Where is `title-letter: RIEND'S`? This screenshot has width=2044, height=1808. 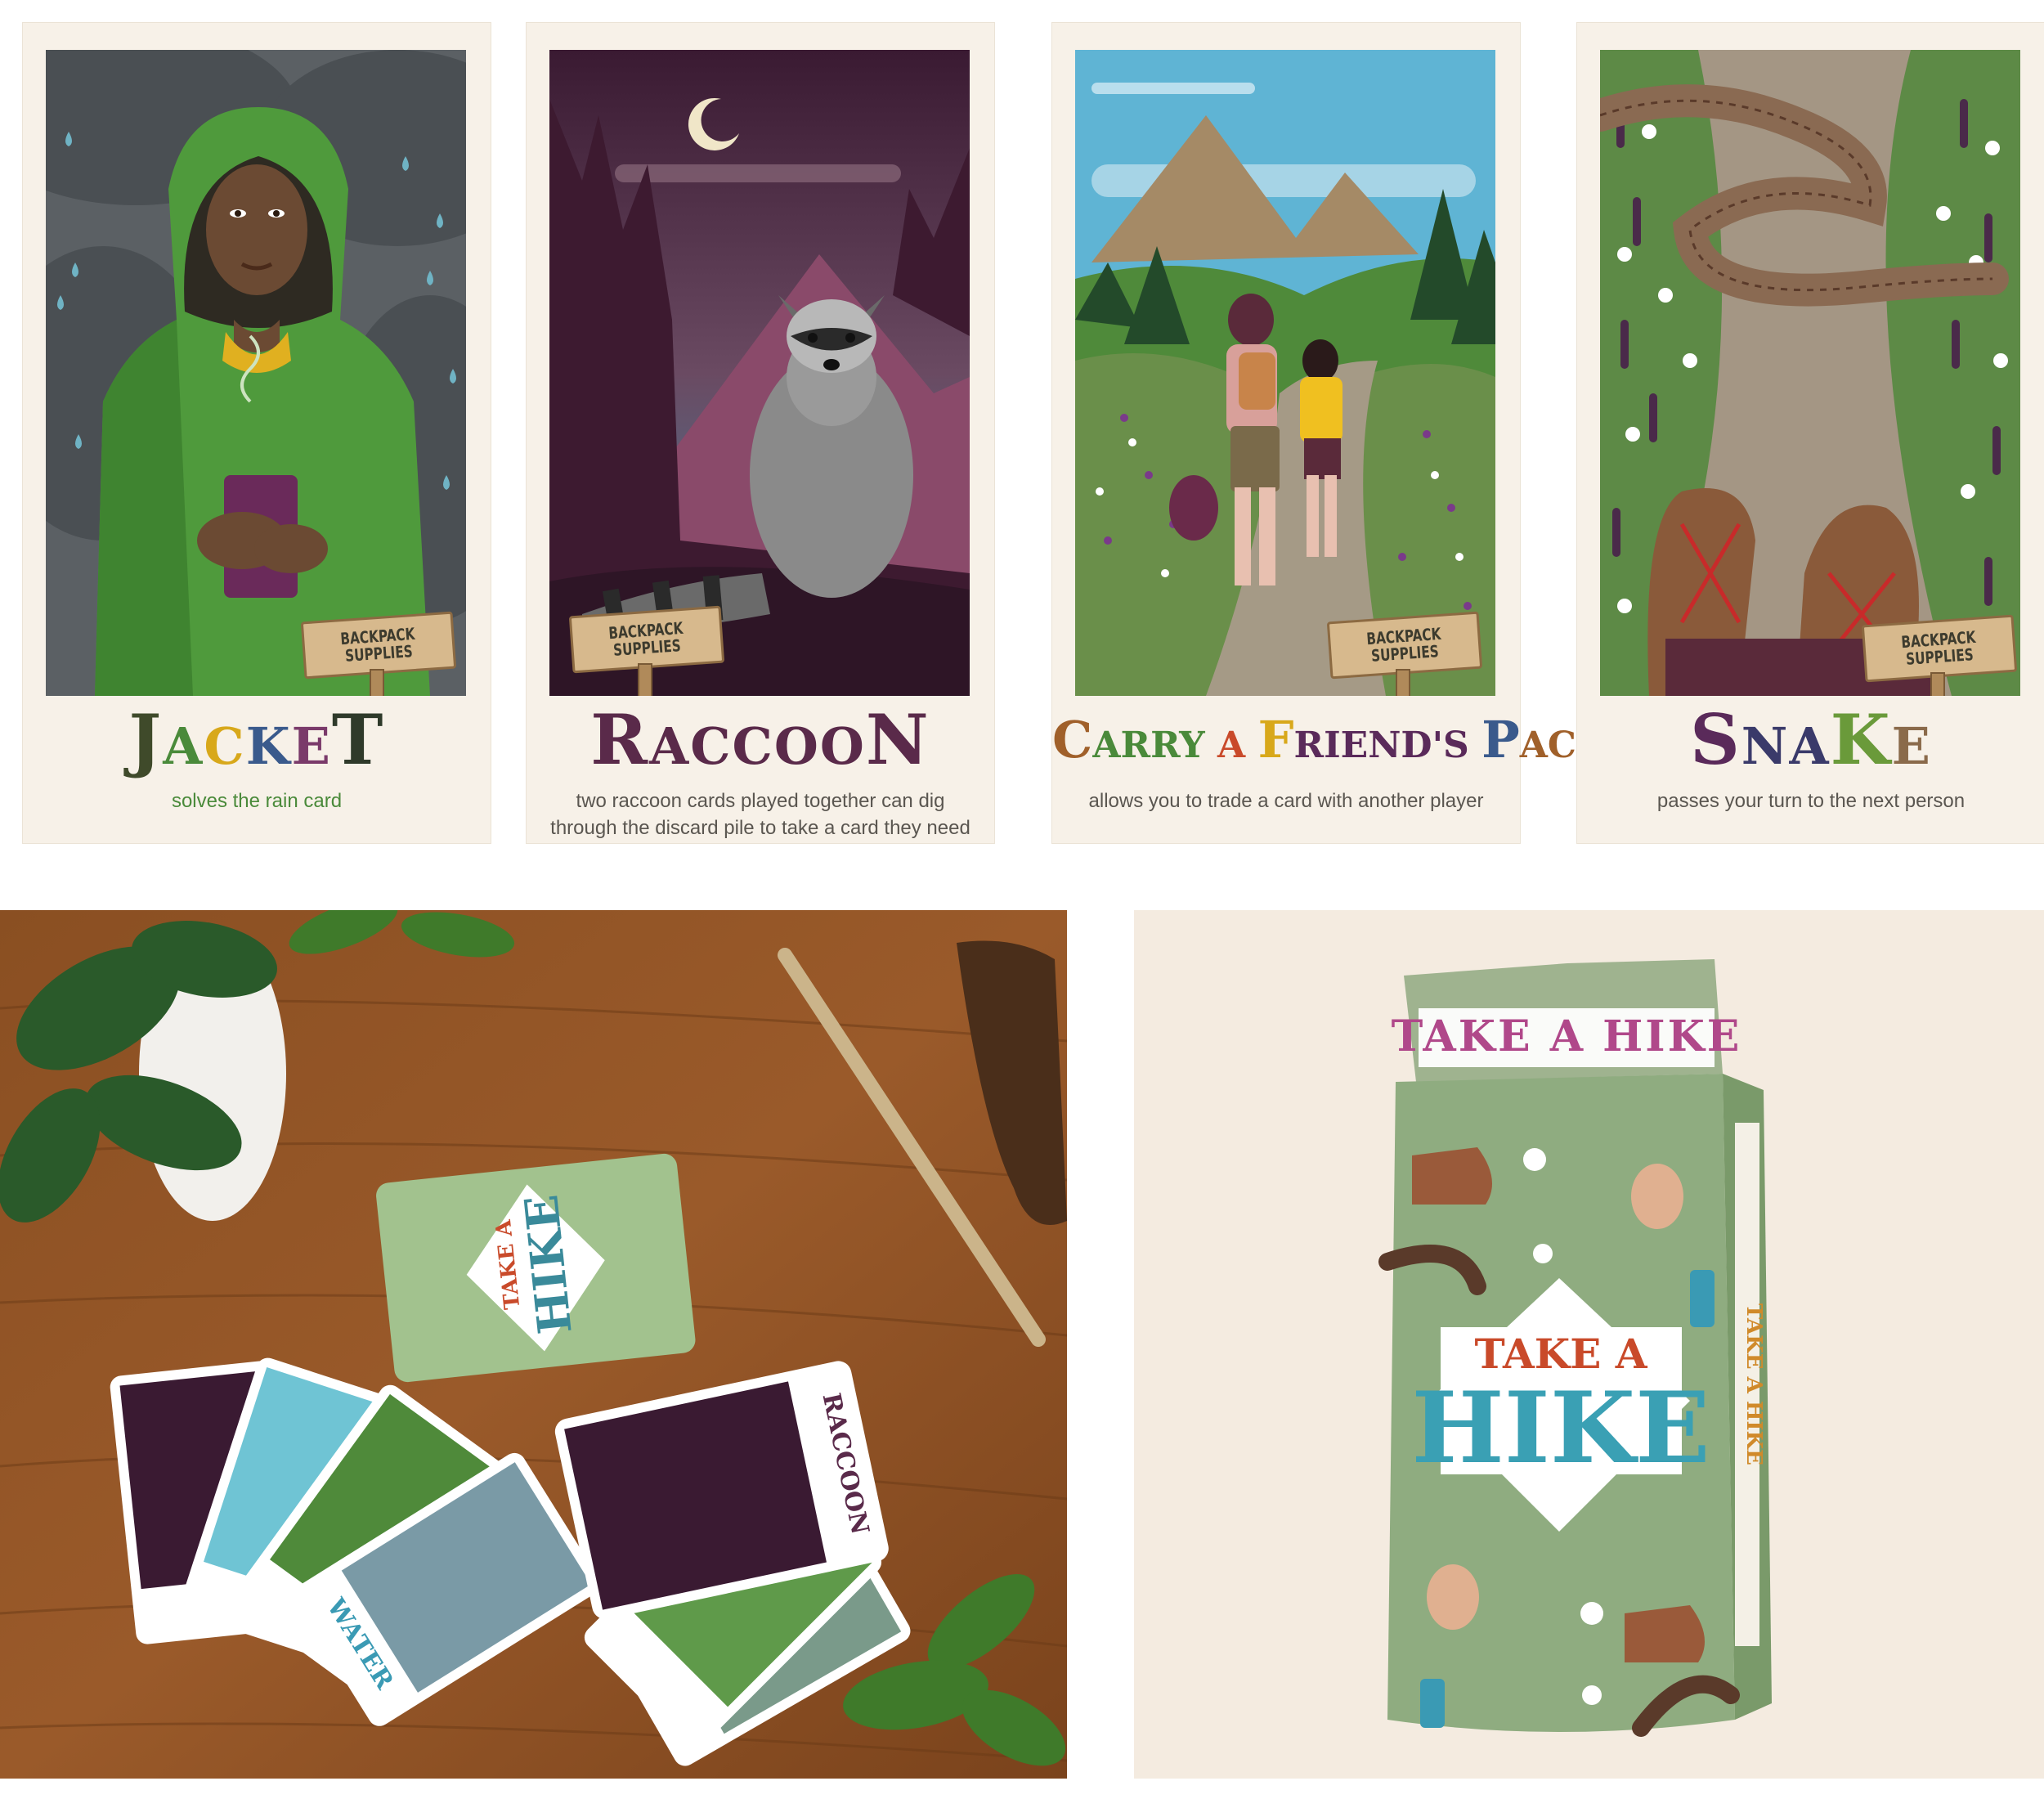
title-letter: RIEND'S is located at coordinates (1387, 746).